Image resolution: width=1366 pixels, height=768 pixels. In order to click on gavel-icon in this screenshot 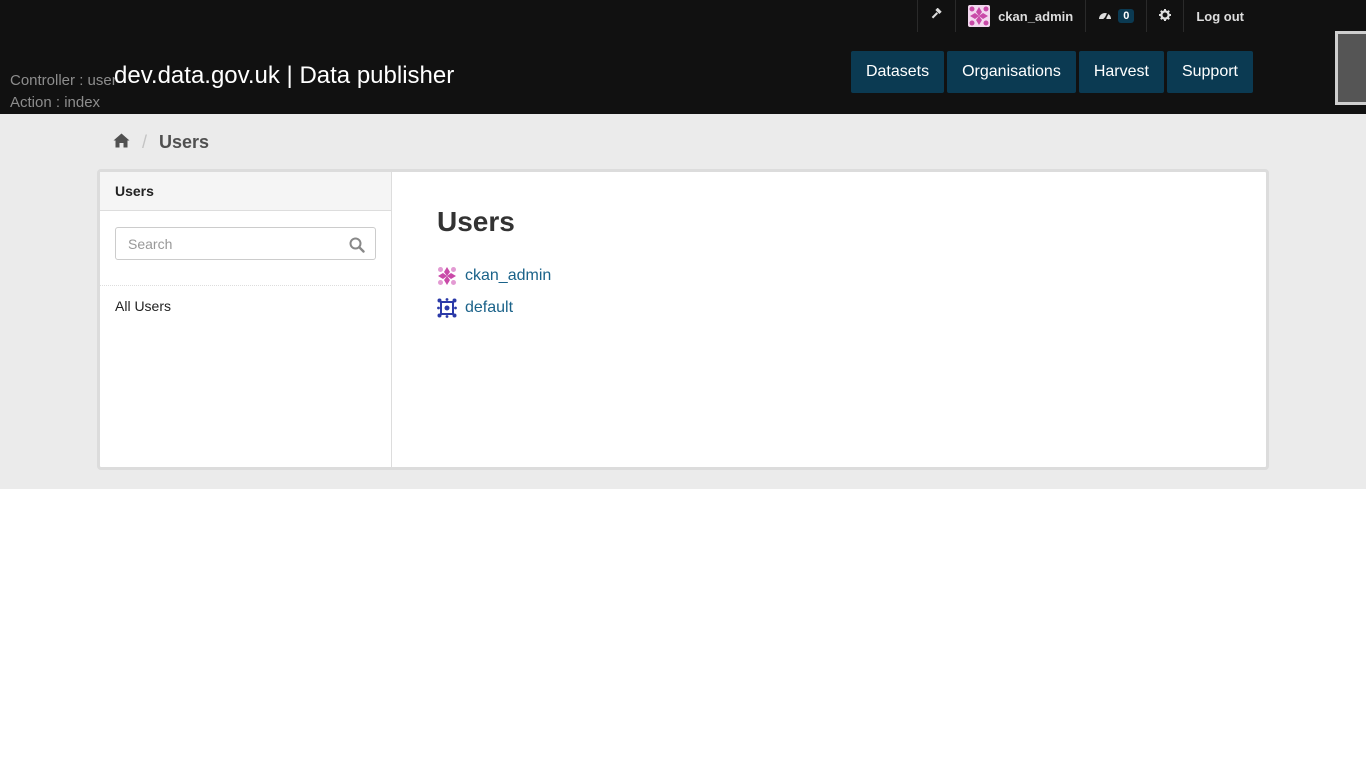, I will do `click(936, 15)`.